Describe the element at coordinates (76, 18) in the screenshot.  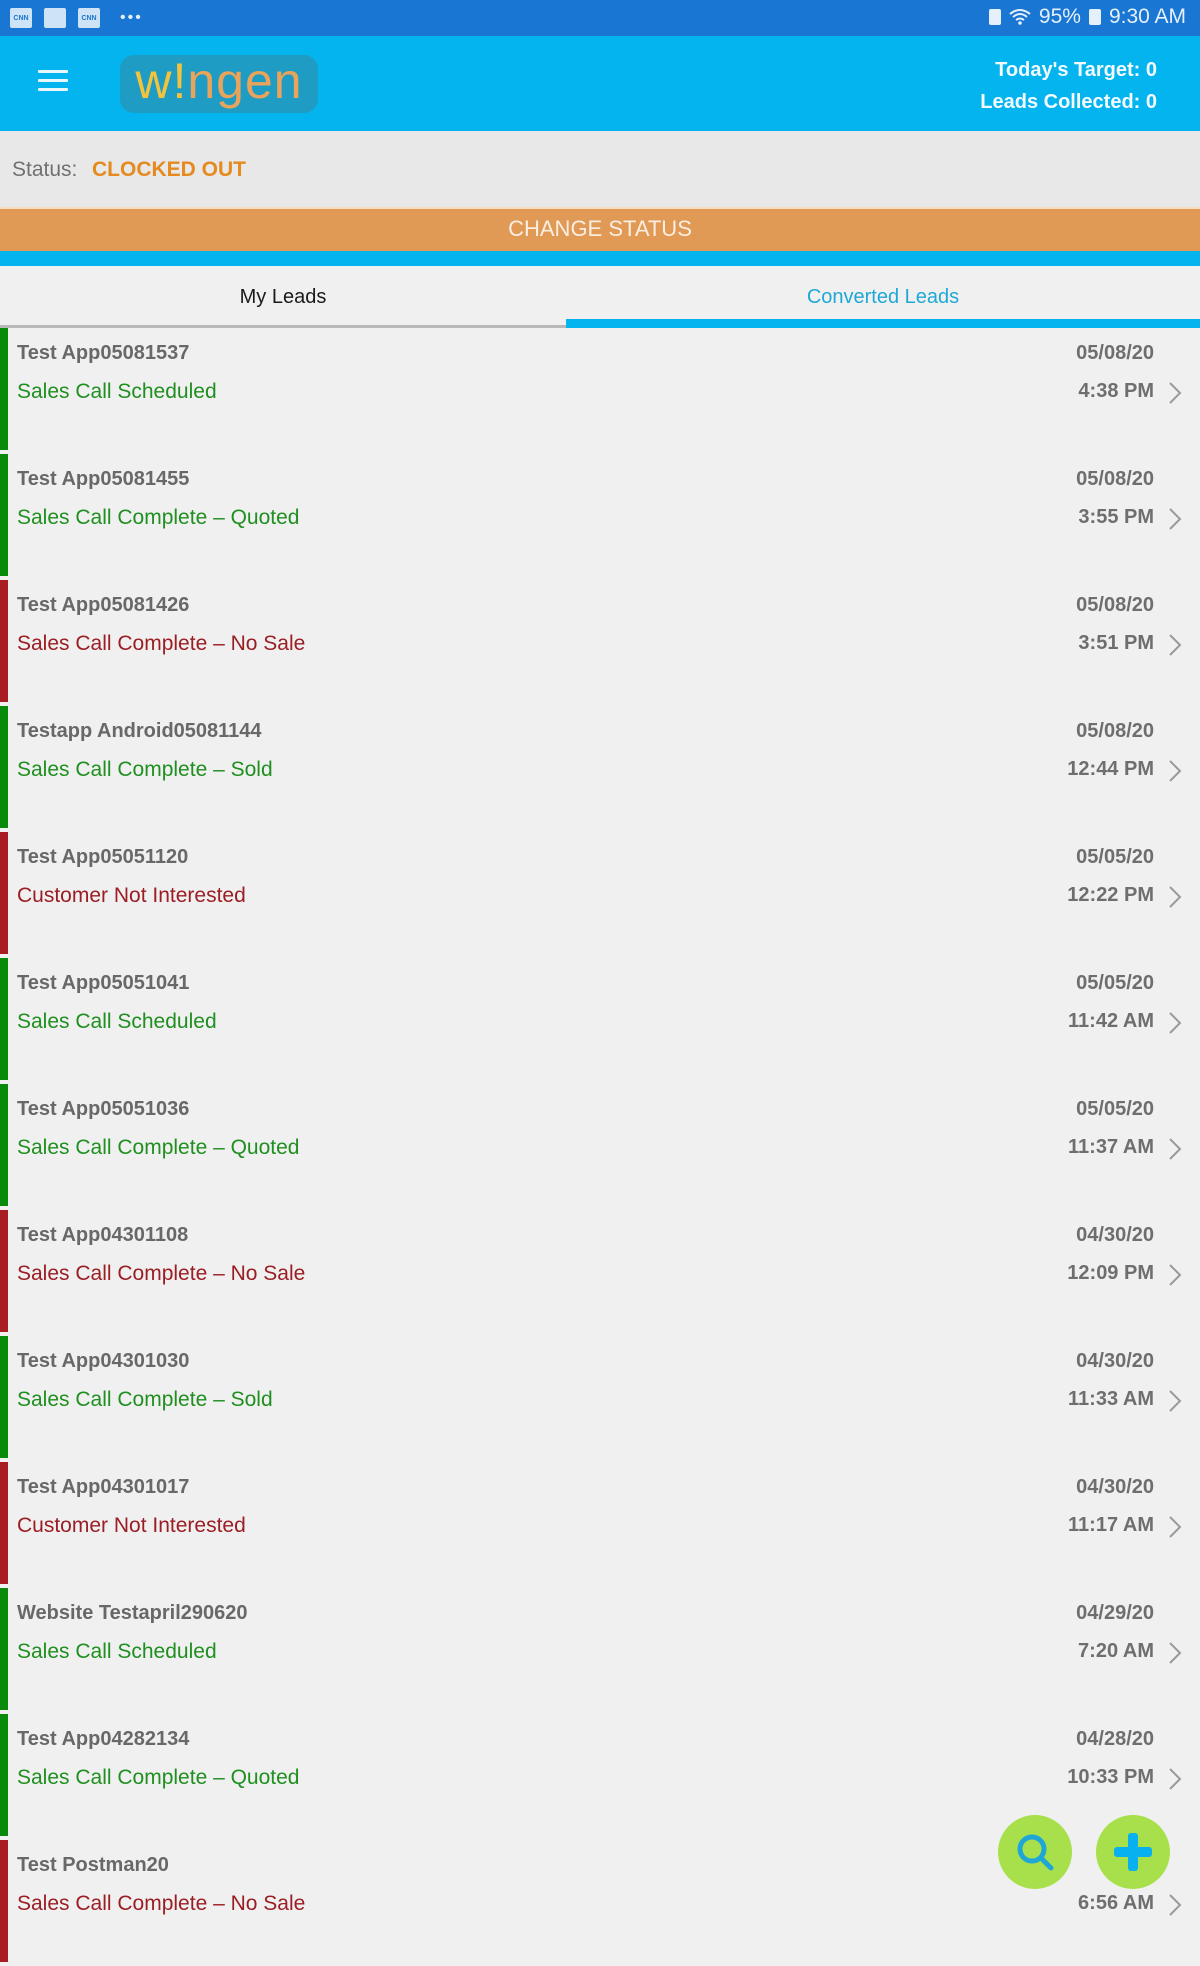
I see `notification-icons: CNN CNN •••` at that location.